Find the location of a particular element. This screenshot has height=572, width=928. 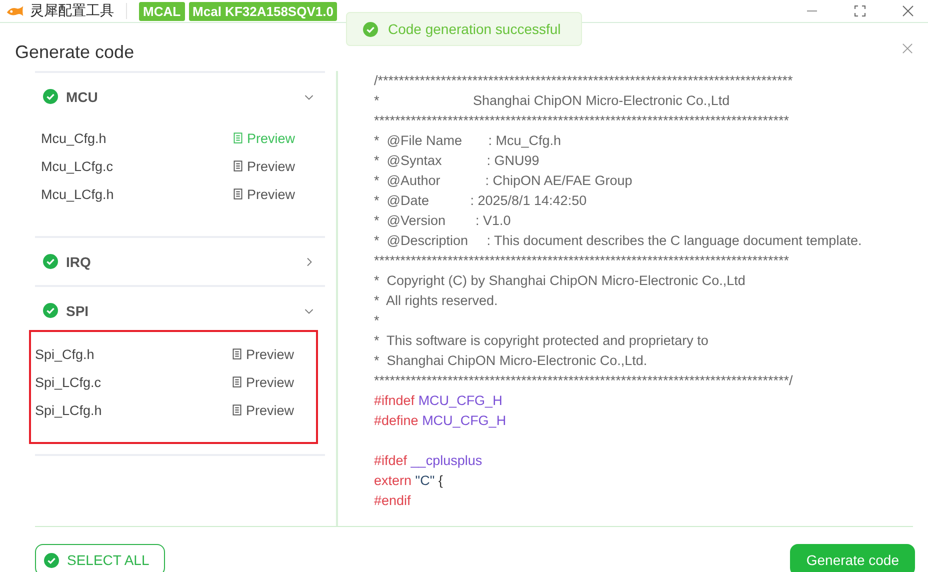

code-line: * Shanghai ChipON Micro-Electronic Co.,Ltd. is located at coordinates (511, 361).